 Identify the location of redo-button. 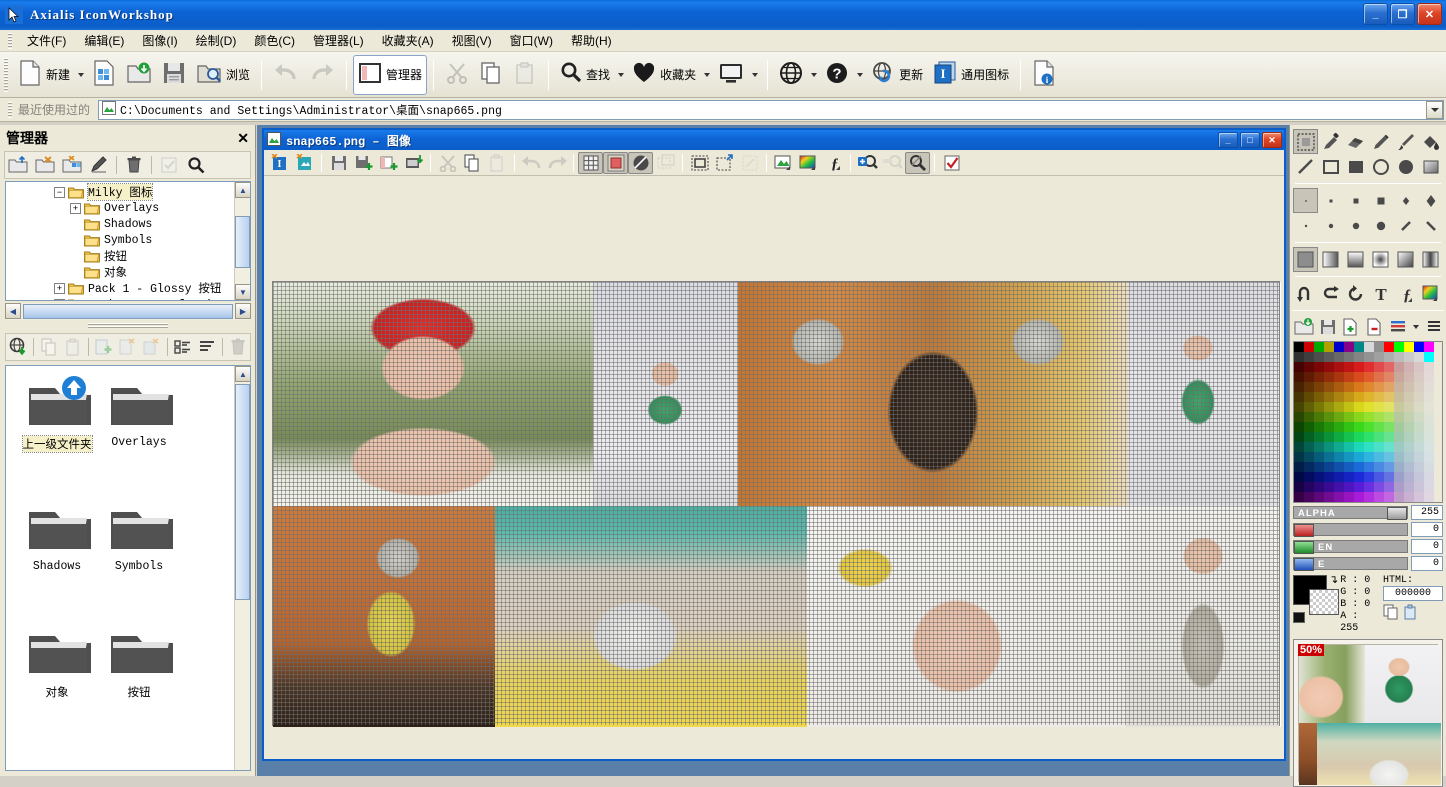
(322, 75).